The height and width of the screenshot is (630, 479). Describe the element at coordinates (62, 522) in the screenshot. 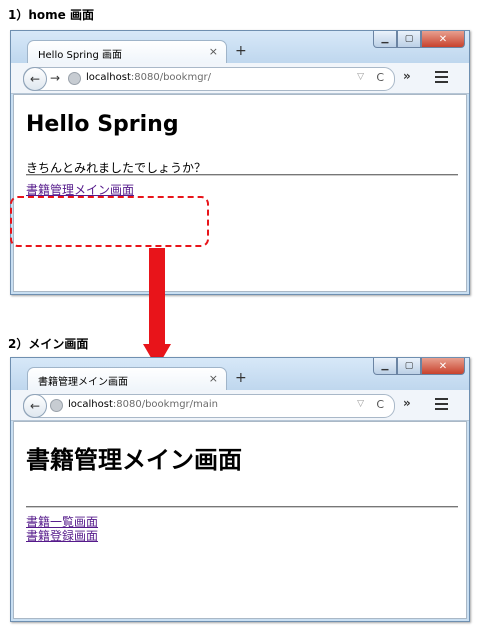

I see `book-list-link: 書籍一覧画面` at that location.